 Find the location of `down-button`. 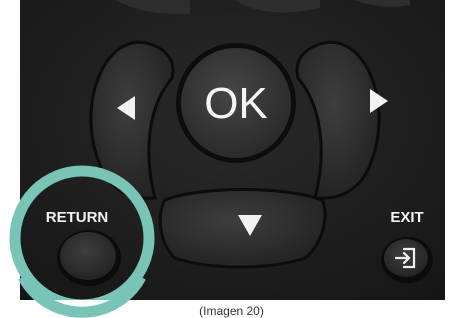

down-button is located at coordinates (242, 228).